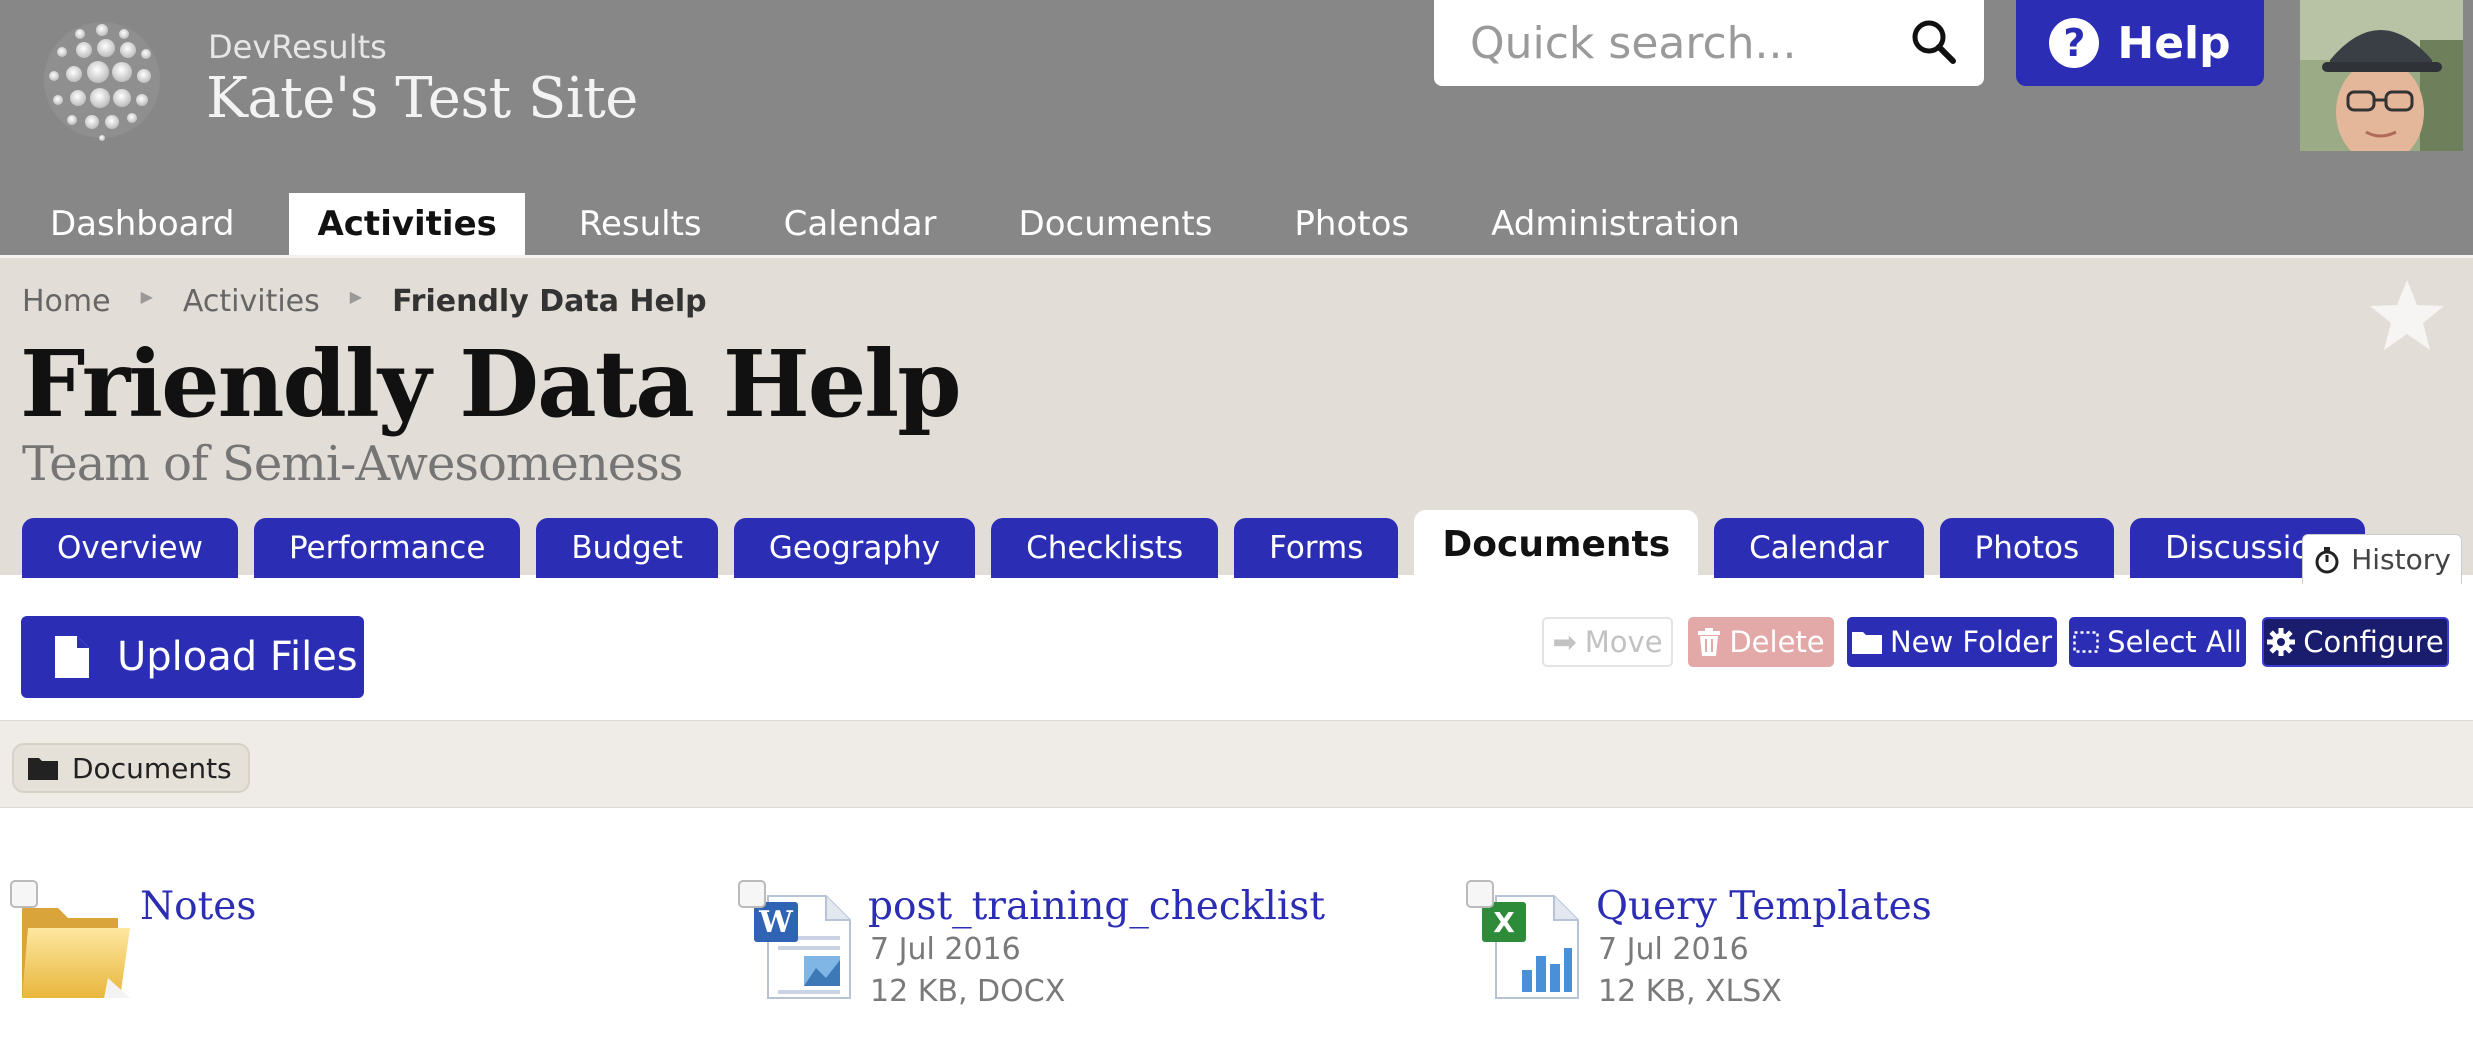  What do you see at coordinates (2401, 559) in the screenshot?
I see `history-label: History` at bounding box center [2401, 559].